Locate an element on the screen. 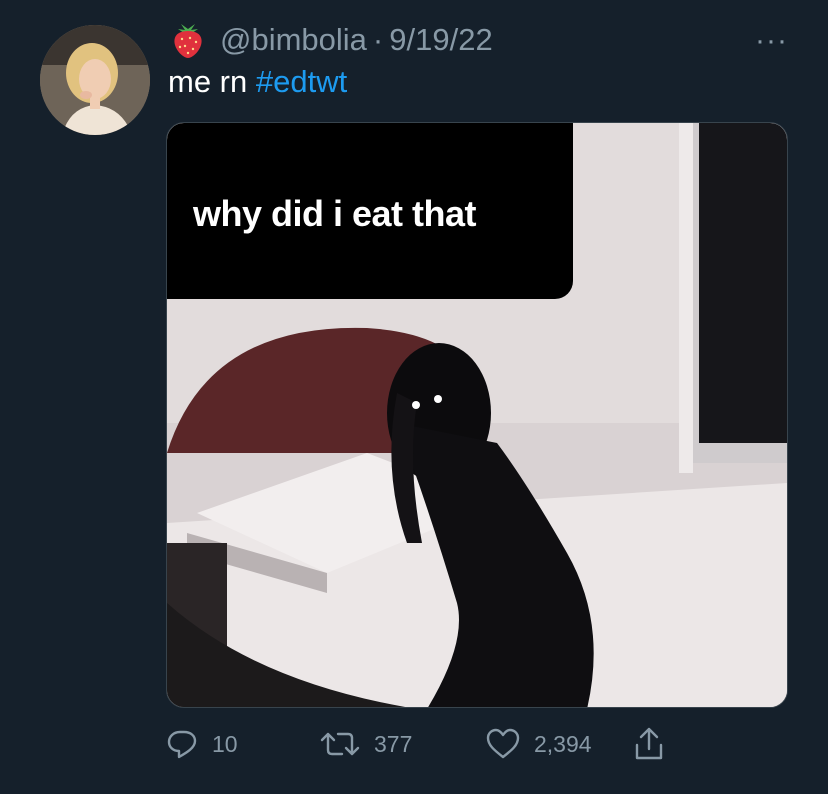 The width and height of the screenshot is (828, 794). avatar is located at coordinates (95, 80).